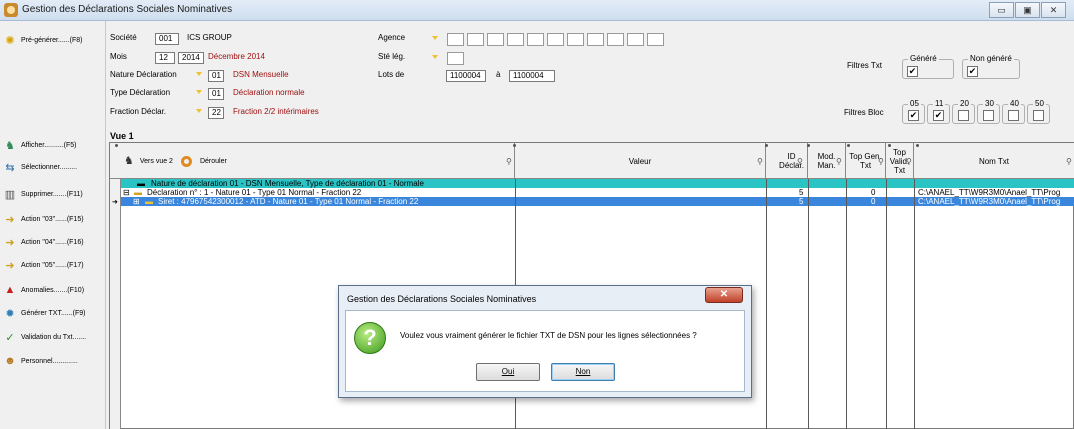 The width and height of the screenshot is (1074, 429). Describe the element at coordinates (466, 76) in the screenshot. I see `lots-from-field: 1100004` at that location.